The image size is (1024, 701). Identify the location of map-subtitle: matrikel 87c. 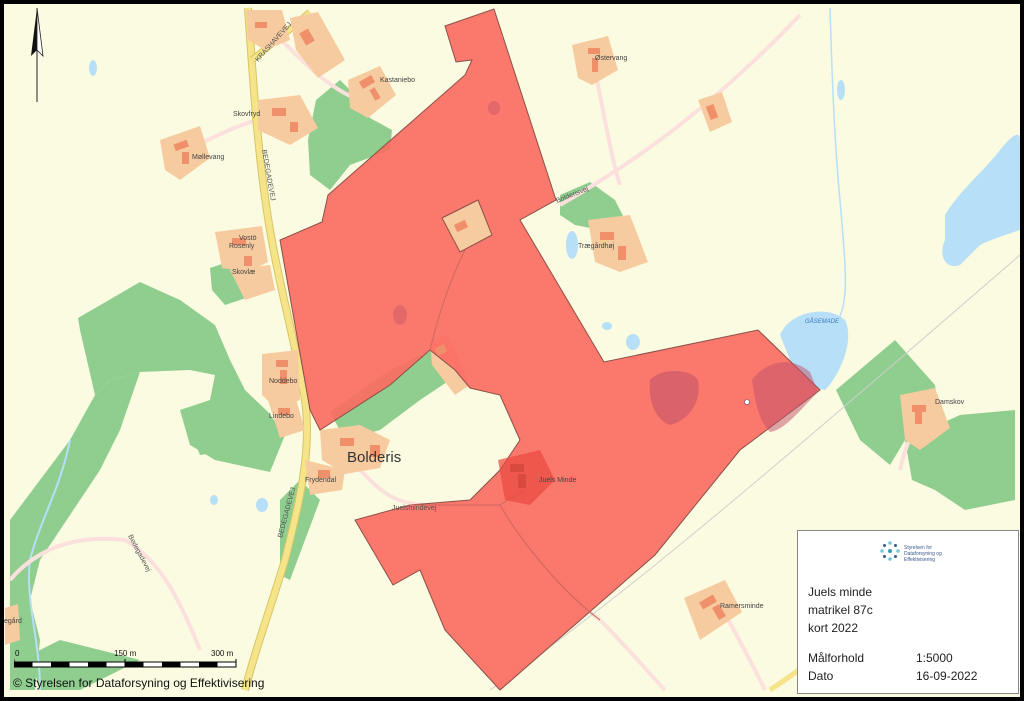
(840, 610).